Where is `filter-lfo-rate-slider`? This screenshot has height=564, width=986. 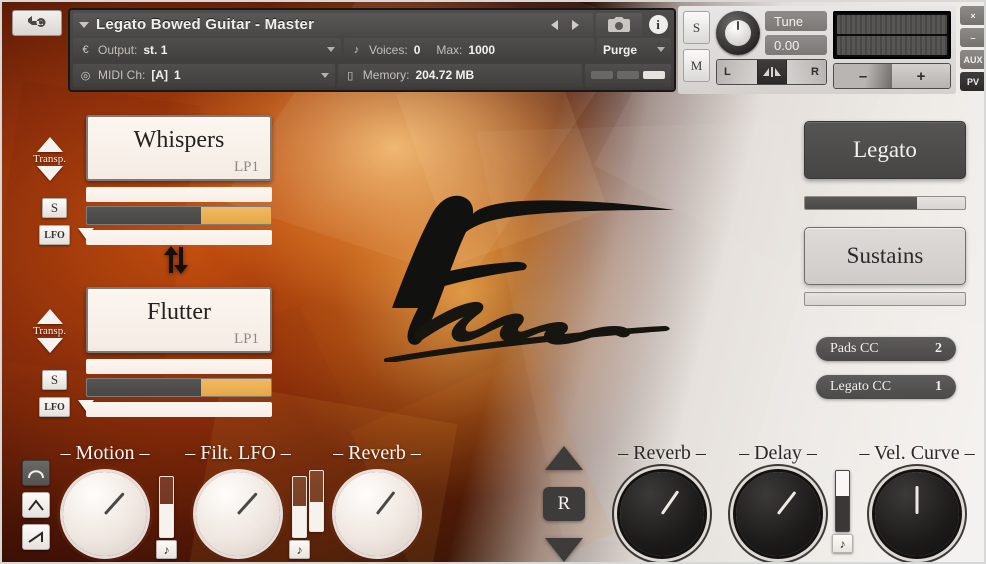
filter-lfo-rate-slider is located at coordinates (316, 501).